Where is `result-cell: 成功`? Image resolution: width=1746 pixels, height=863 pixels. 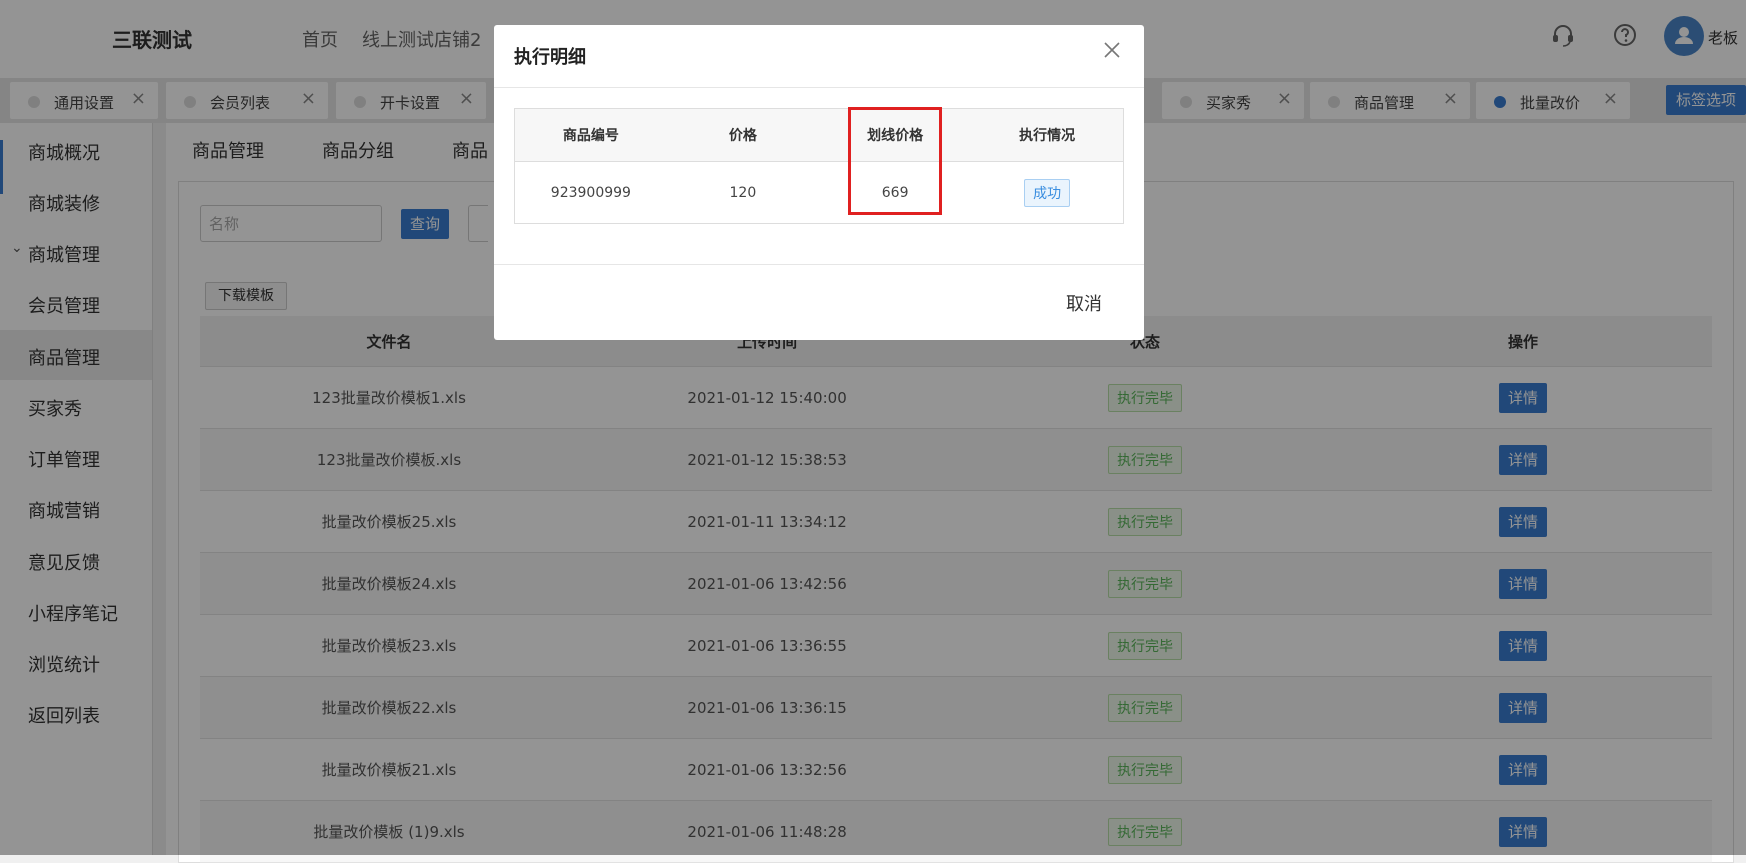 result-cell: 成功 is located at coordinates (1047, 193).